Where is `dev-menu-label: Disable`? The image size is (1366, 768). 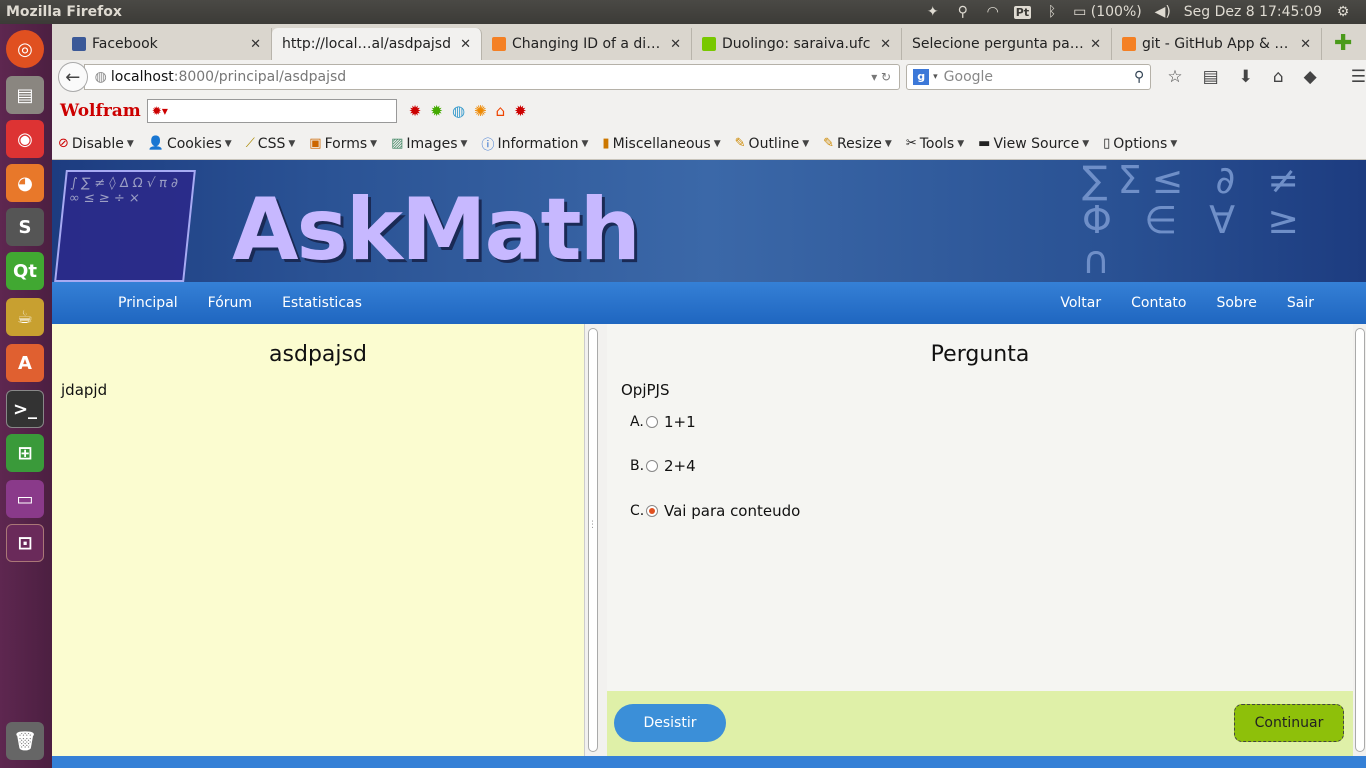
dev-menu-label: Disable is located at coordinates (97, 143).